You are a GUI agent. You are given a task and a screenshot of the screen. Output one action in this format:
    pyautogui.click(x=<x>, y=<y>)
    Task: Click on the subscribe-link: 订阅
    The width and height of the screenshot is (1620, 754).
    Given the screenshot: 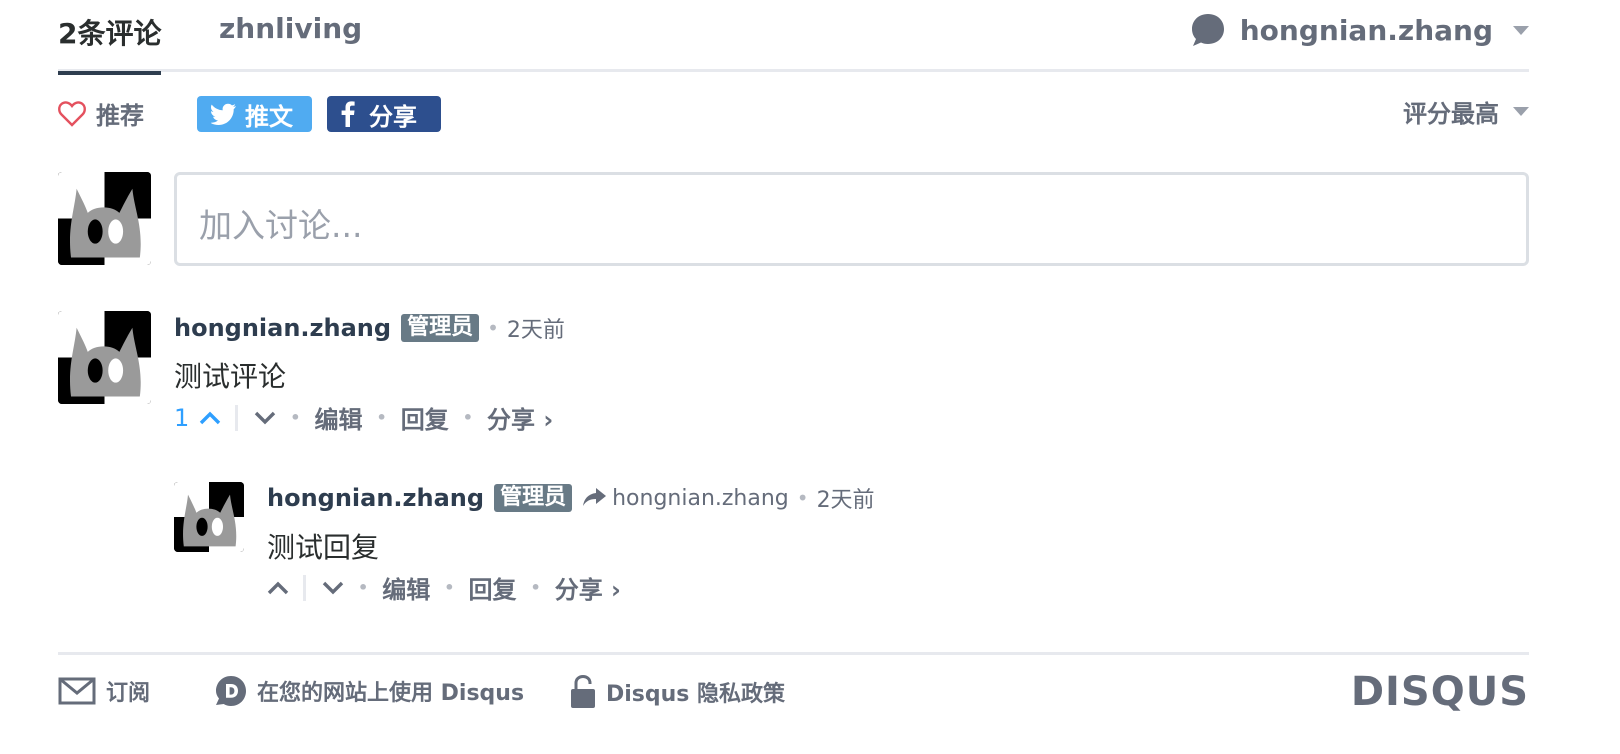 What is the action you would take?
    pyautogui.click(x=104, y=691)
    